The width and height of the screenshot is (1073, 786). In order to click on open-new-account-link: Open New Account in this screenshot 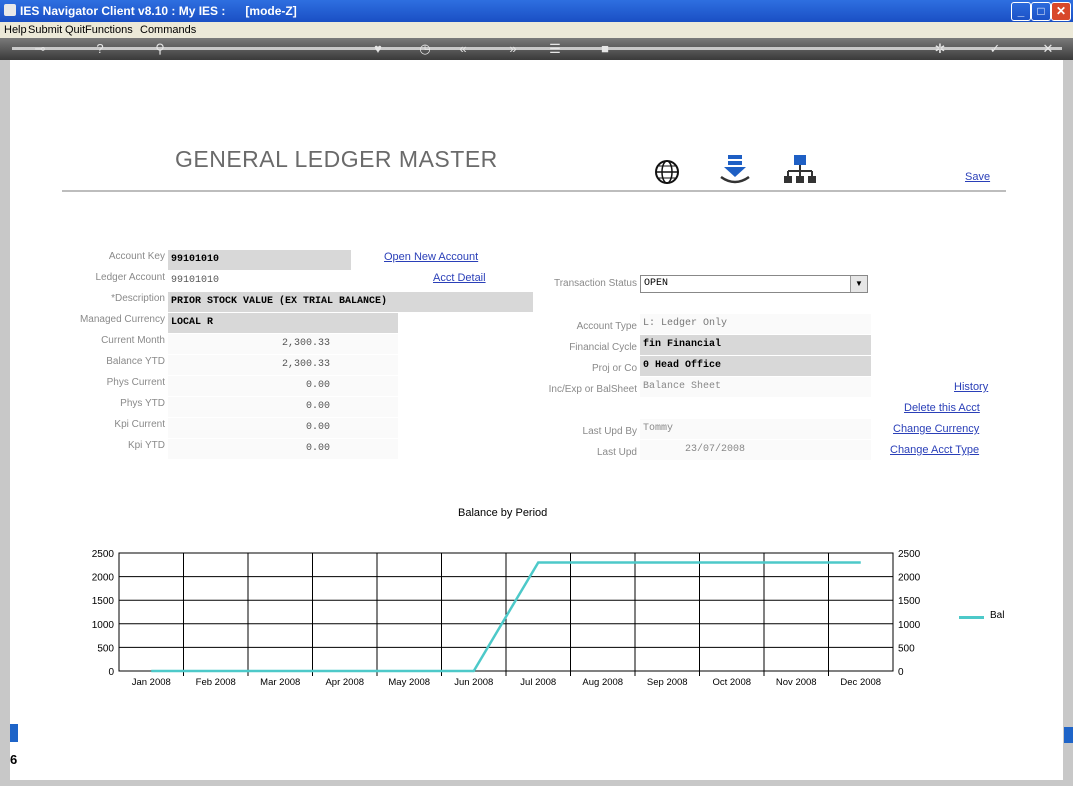, I will do `click(431, 257)`.